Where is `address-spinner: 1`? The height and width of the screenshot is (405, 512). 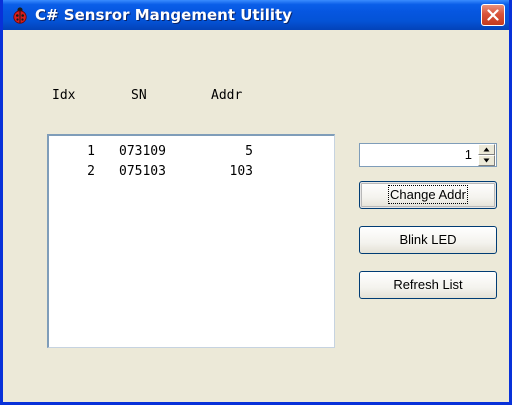
address-spinner: 1 is located at coordinates (428, 155).